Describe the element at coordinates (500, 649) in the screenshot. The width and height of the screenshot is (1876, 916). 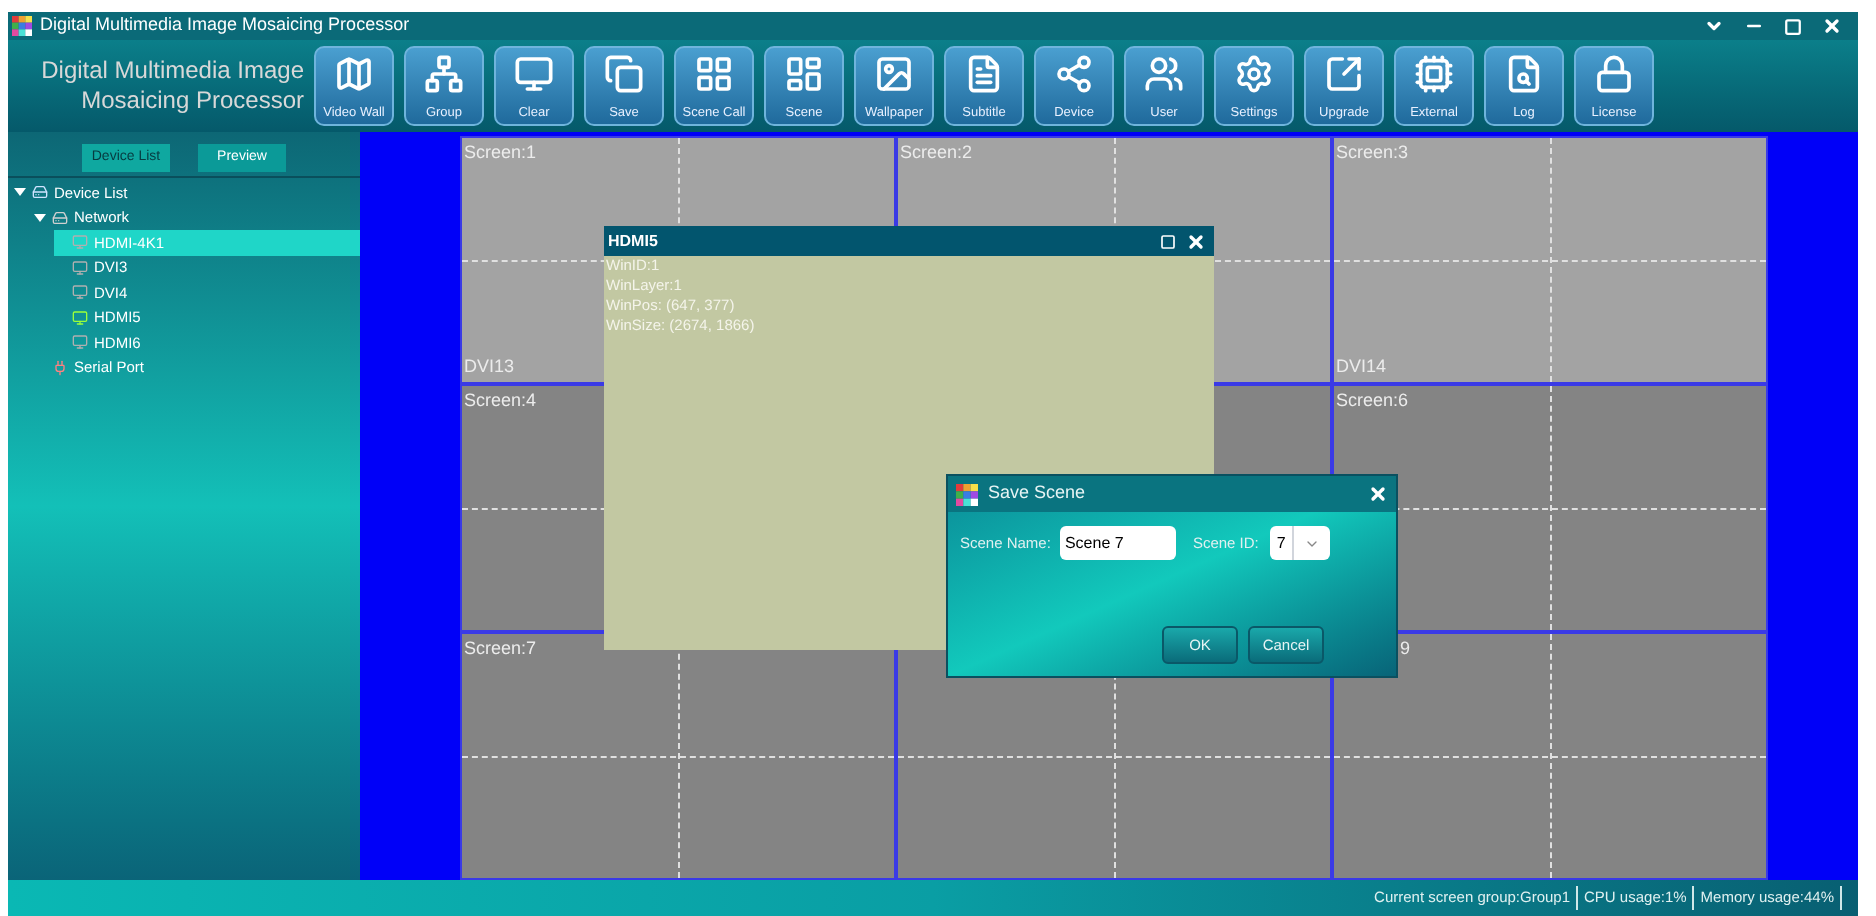
I see `screen-label: Screen:7` at that location.